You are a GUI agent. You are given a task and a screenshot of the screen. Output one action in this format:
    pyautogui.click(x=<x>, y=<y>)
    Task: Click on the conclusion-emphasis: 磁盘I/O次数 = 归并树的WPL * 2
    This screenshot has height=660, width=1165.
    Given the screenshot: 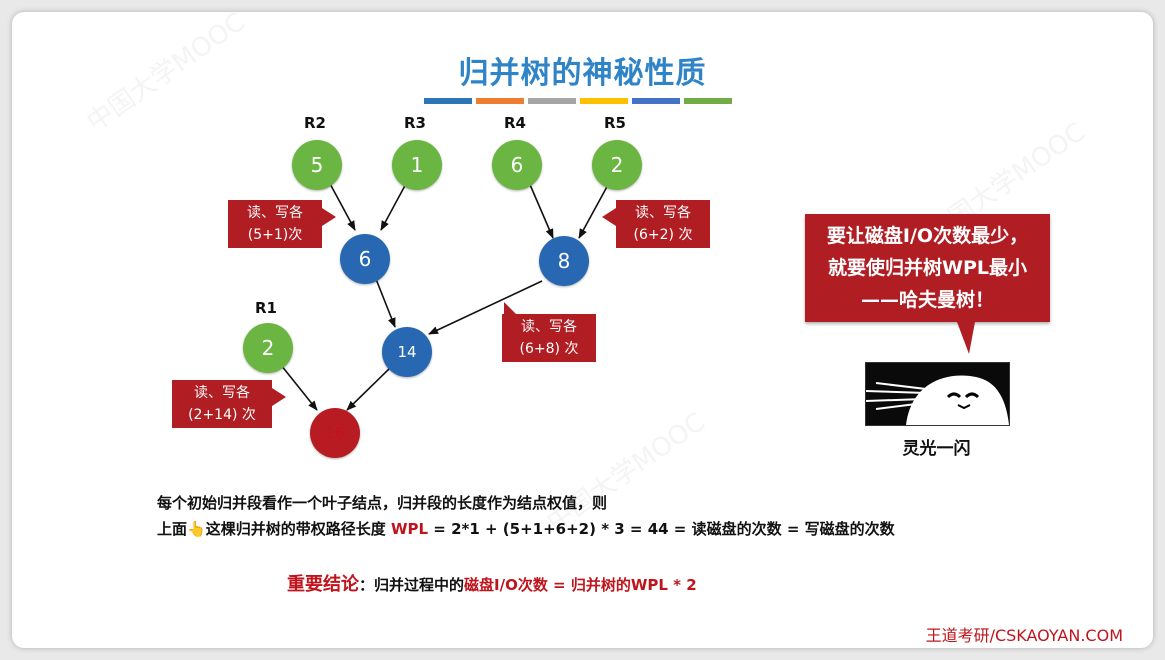 What is the action you would take?
    pyautogui.click(x=580, y=585)
    